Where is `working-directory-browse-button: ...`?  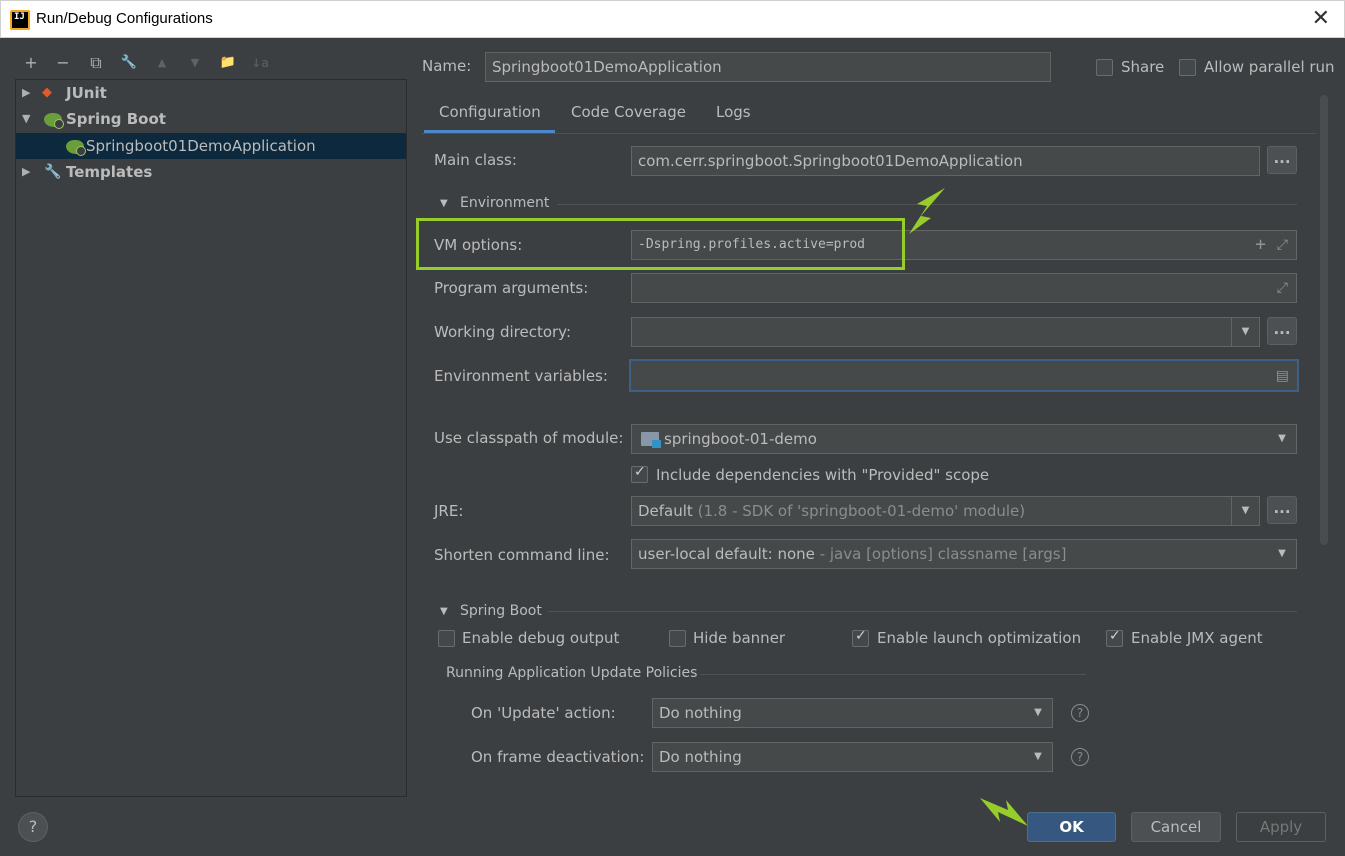
working-directory-browse-button: ... is located at coordinates (1282, 331).